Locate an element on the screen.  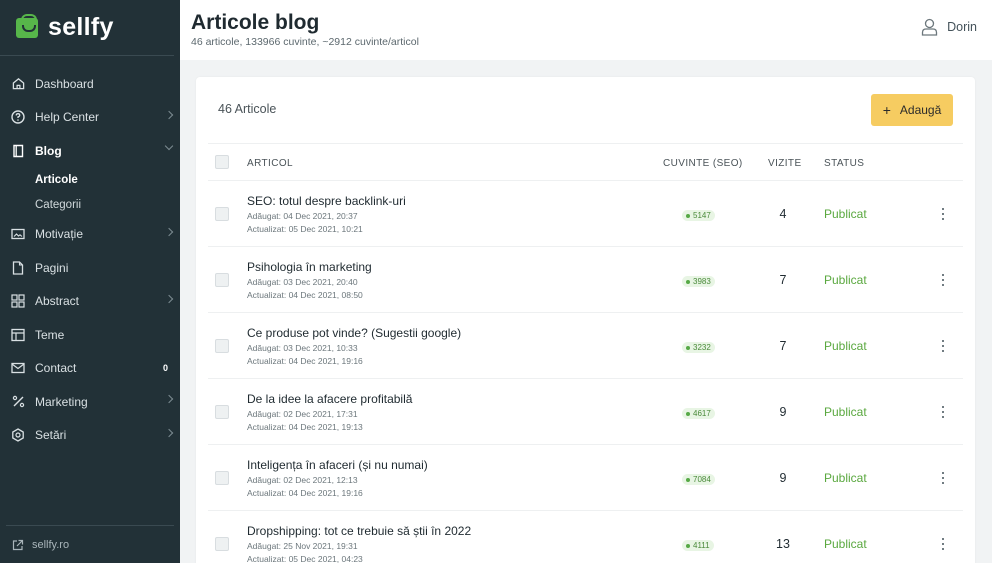
column-header-status: STATUS is located at coordinates (844, 163).